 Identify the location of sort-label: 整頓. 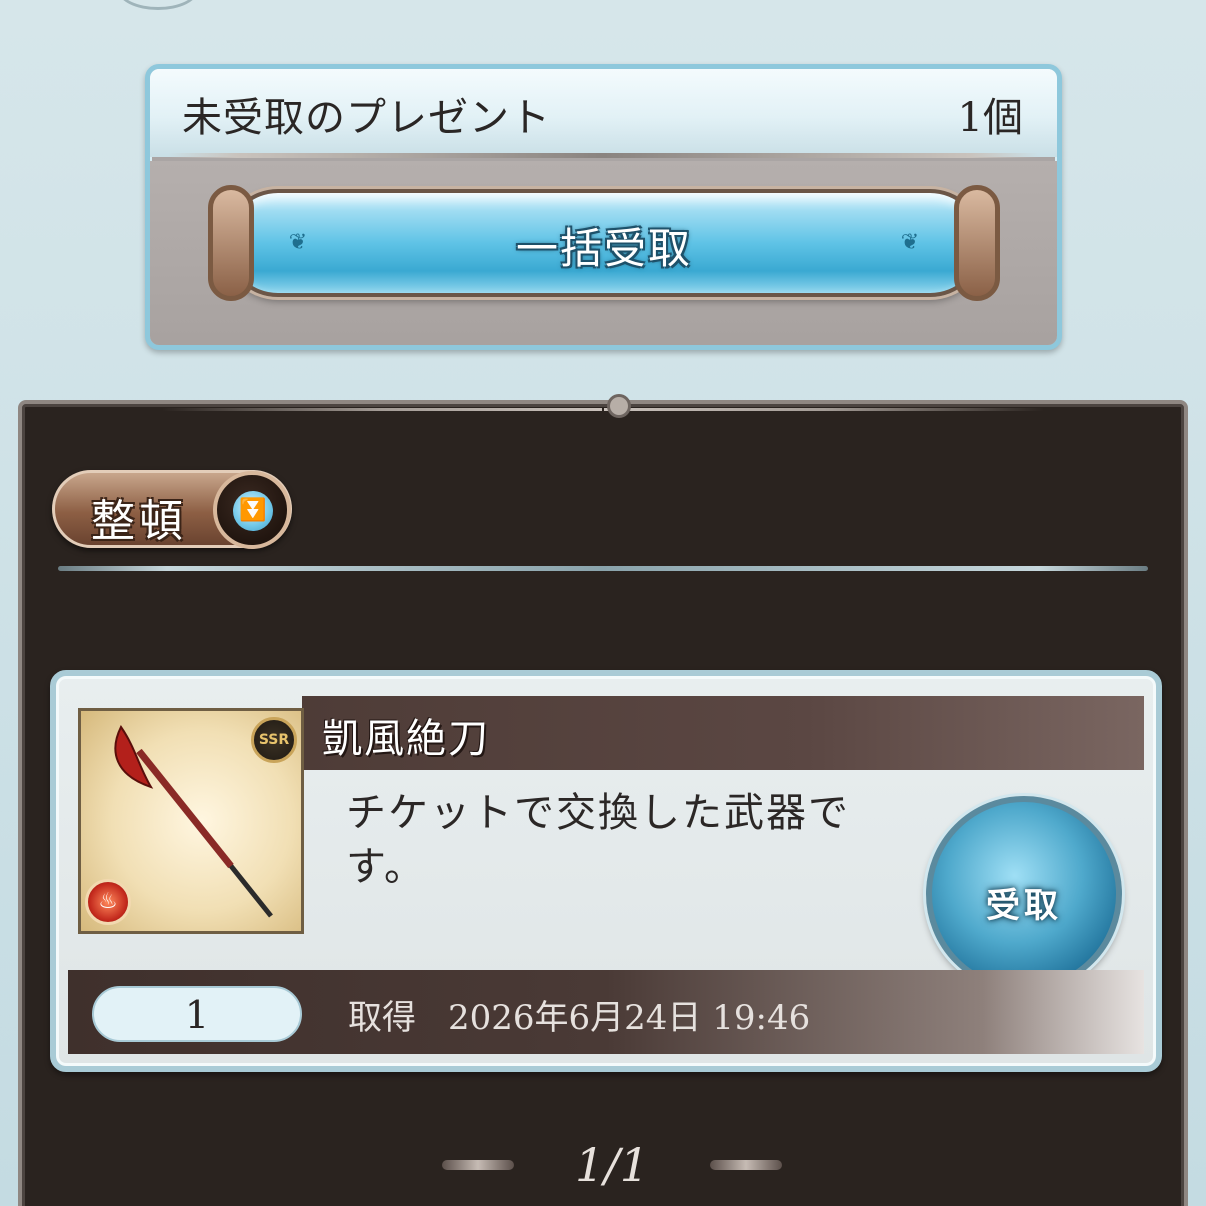
(139, 521).